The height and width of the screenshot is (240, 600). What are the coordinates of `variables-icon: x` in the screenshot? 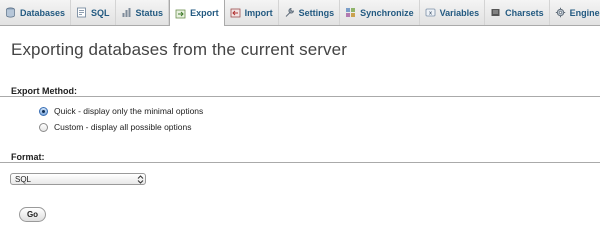 It's located at (430, 12).